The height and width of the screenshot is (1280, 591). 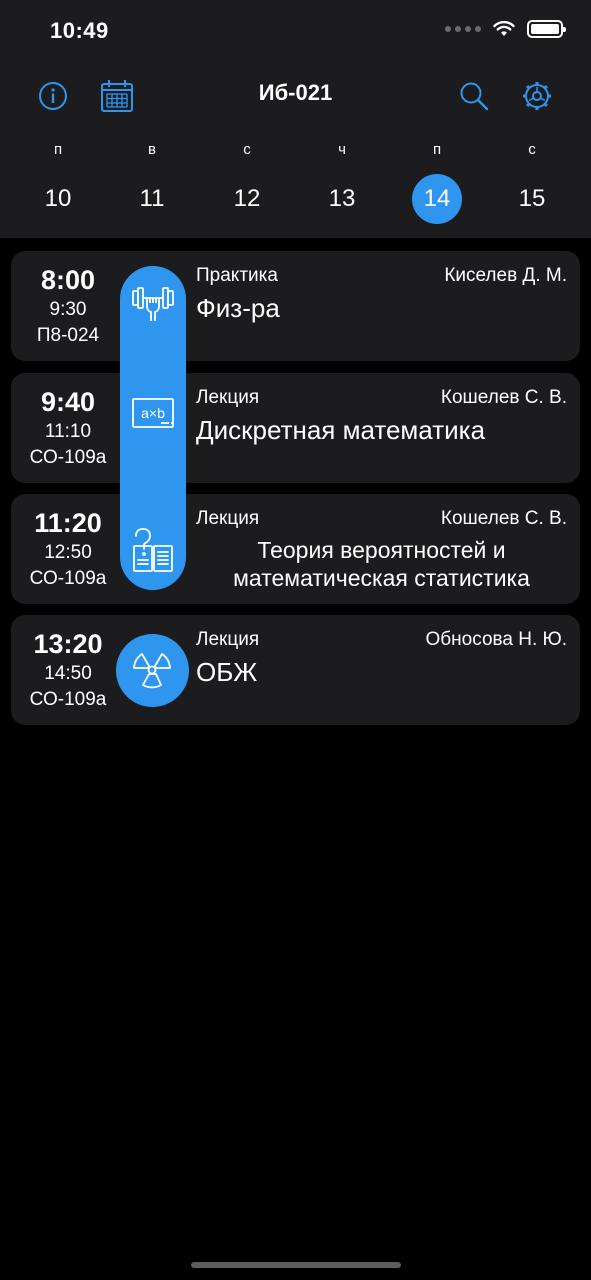 What do you see at coordinates (68, 402) in the screenshot?
I see `lesson-start: 9:40` at bounding box center [68, 402].